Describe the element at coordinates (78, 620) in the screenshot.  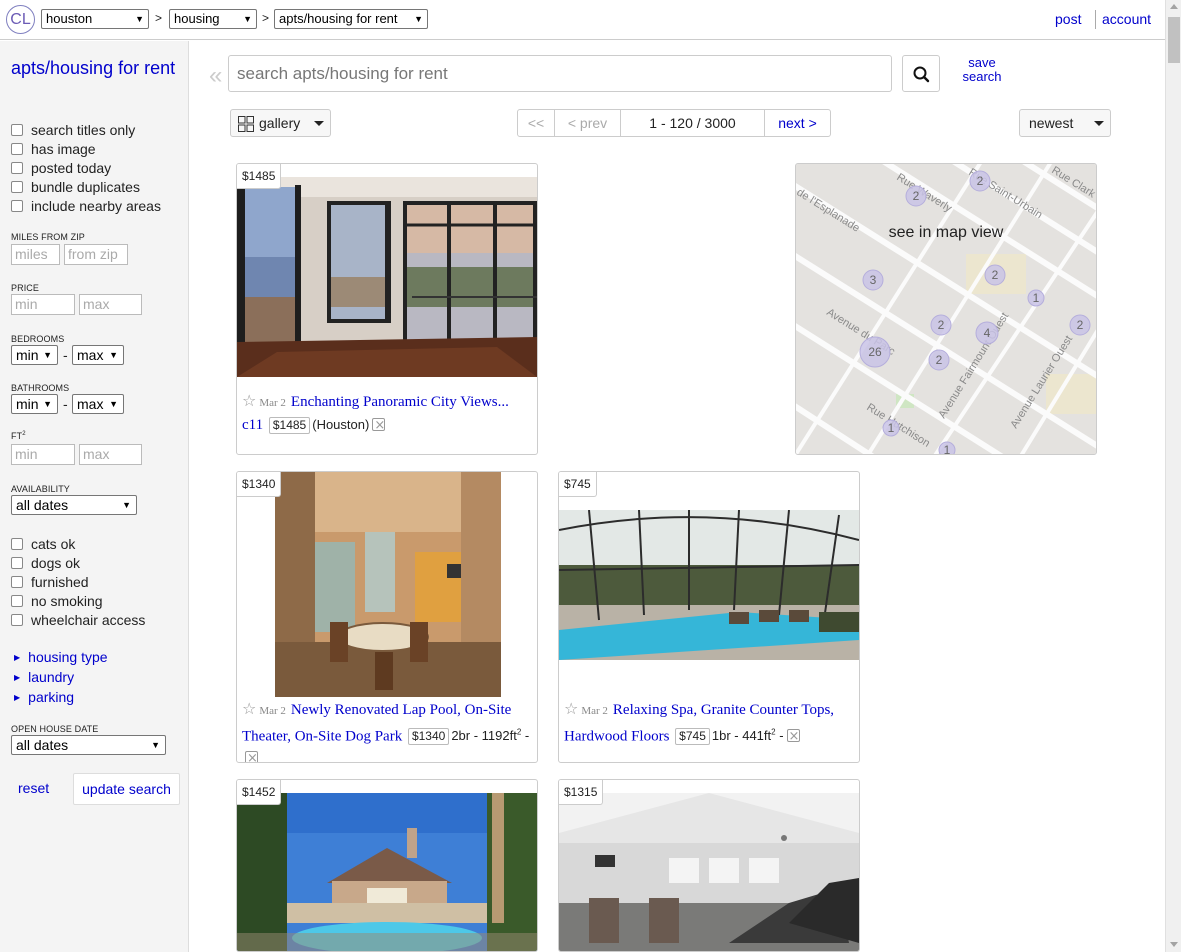
I see `wheelchair-access-checkbox: wheelchair access` at that location.